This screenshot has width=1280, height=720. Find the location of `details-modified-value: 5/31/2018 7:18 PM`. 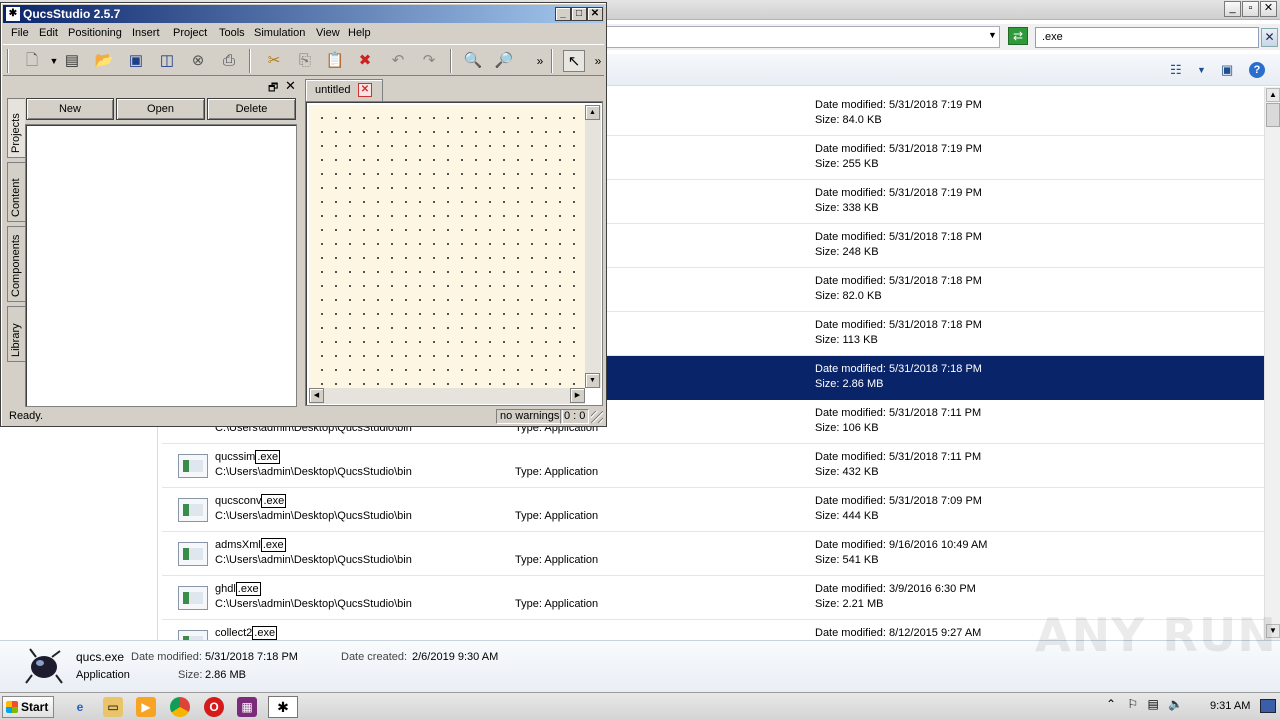

details-modified-value: 5/31/2018 7:18 PM is located at coordinates (251, 657).